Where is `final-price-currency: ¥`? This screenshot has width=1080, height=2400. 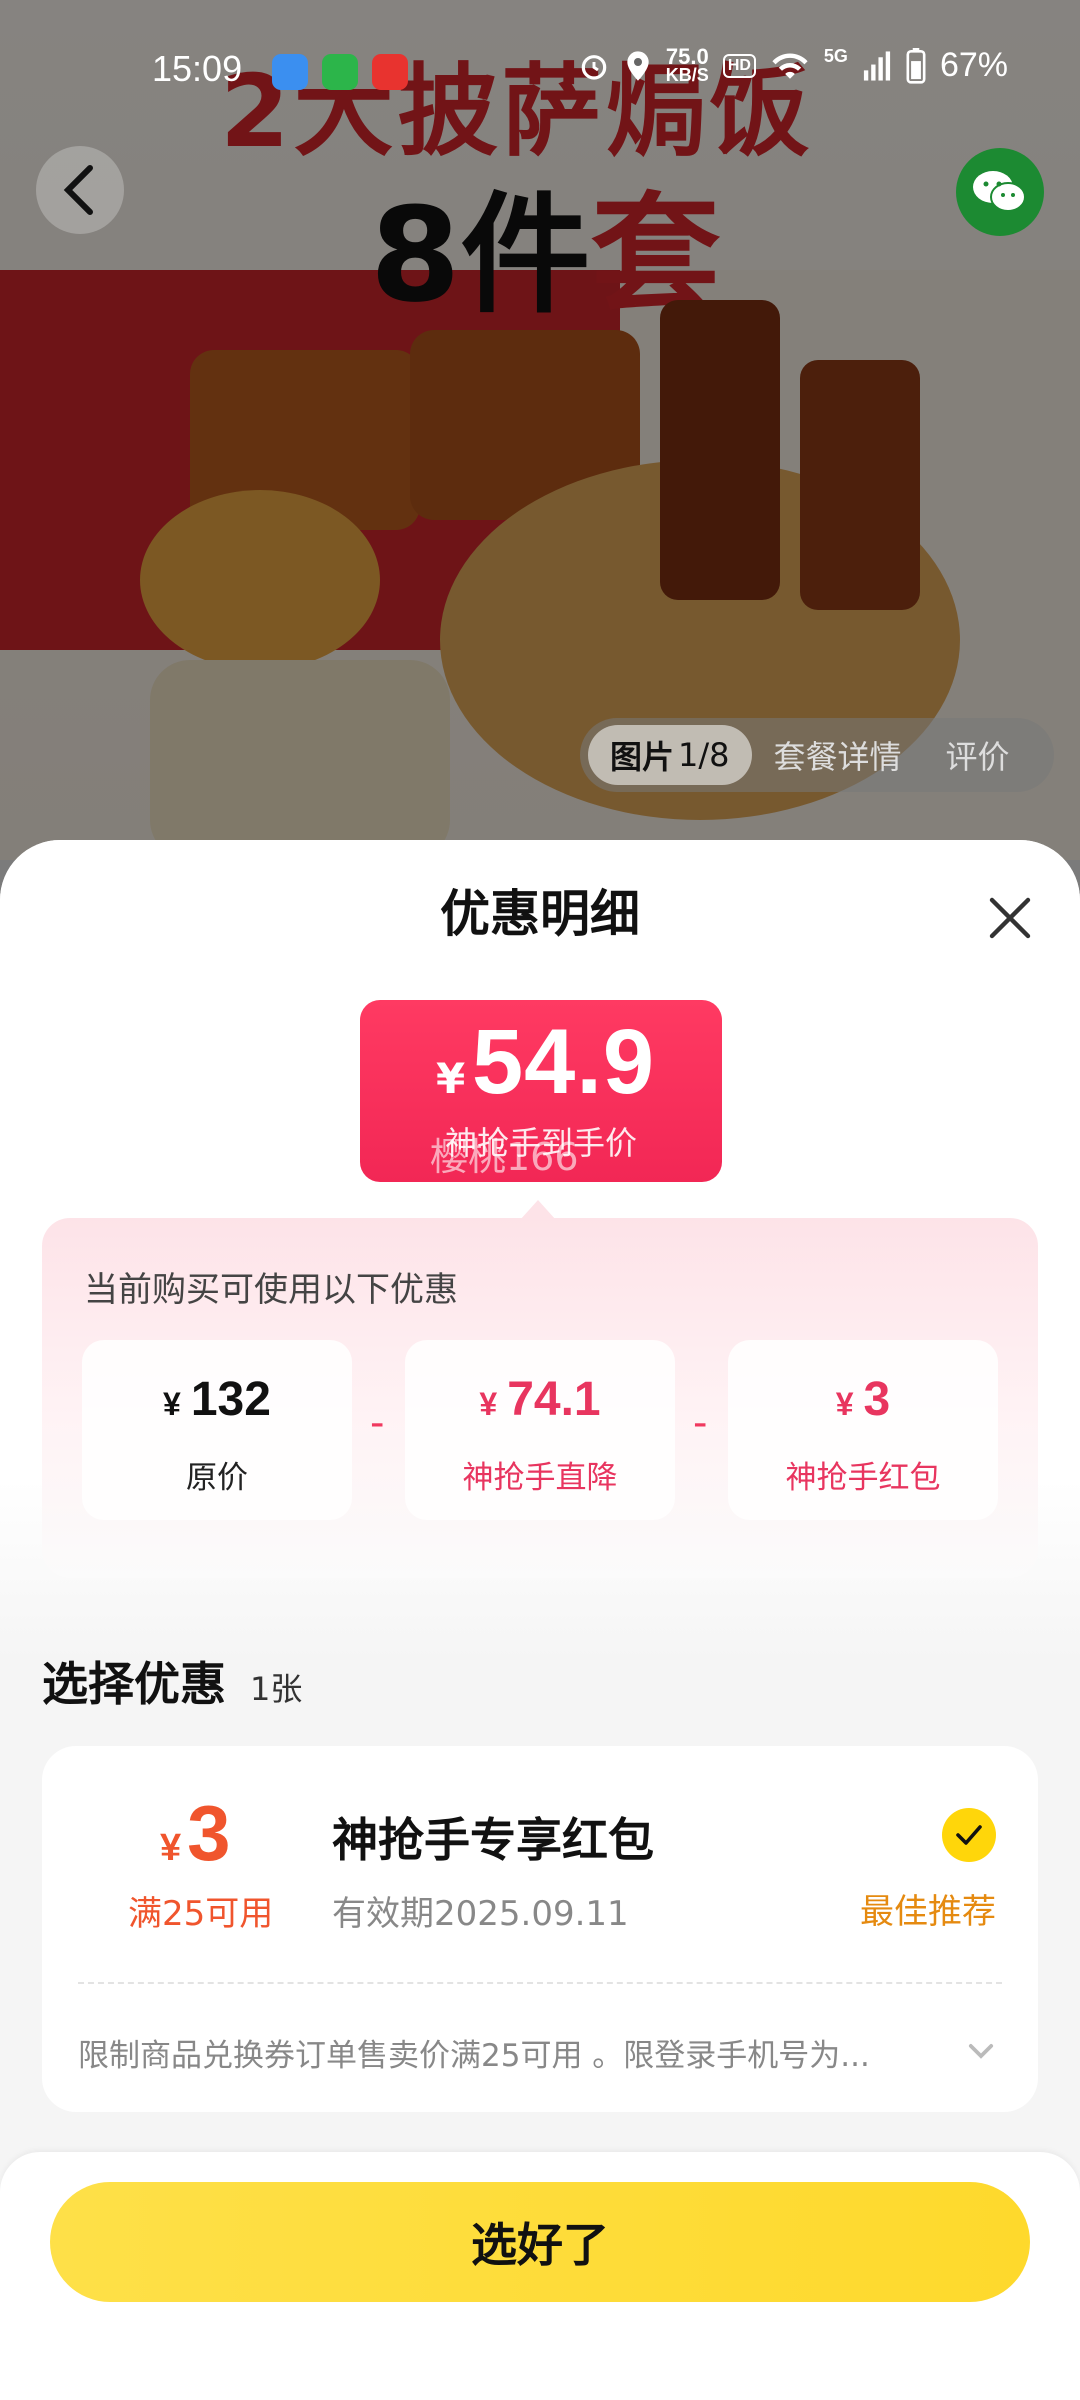 final-price-currency: ¥ is located at coordinates (451, 1078).